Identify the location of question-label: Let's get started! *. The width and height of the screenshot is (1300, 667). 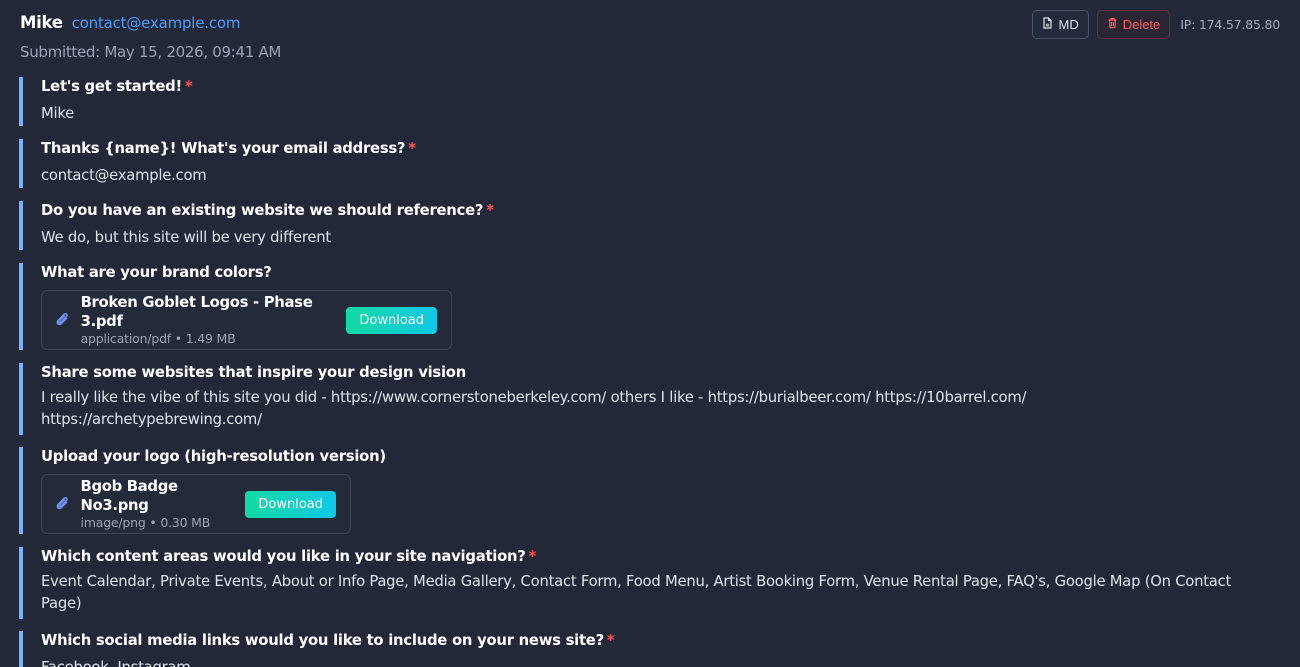
(660, 87).